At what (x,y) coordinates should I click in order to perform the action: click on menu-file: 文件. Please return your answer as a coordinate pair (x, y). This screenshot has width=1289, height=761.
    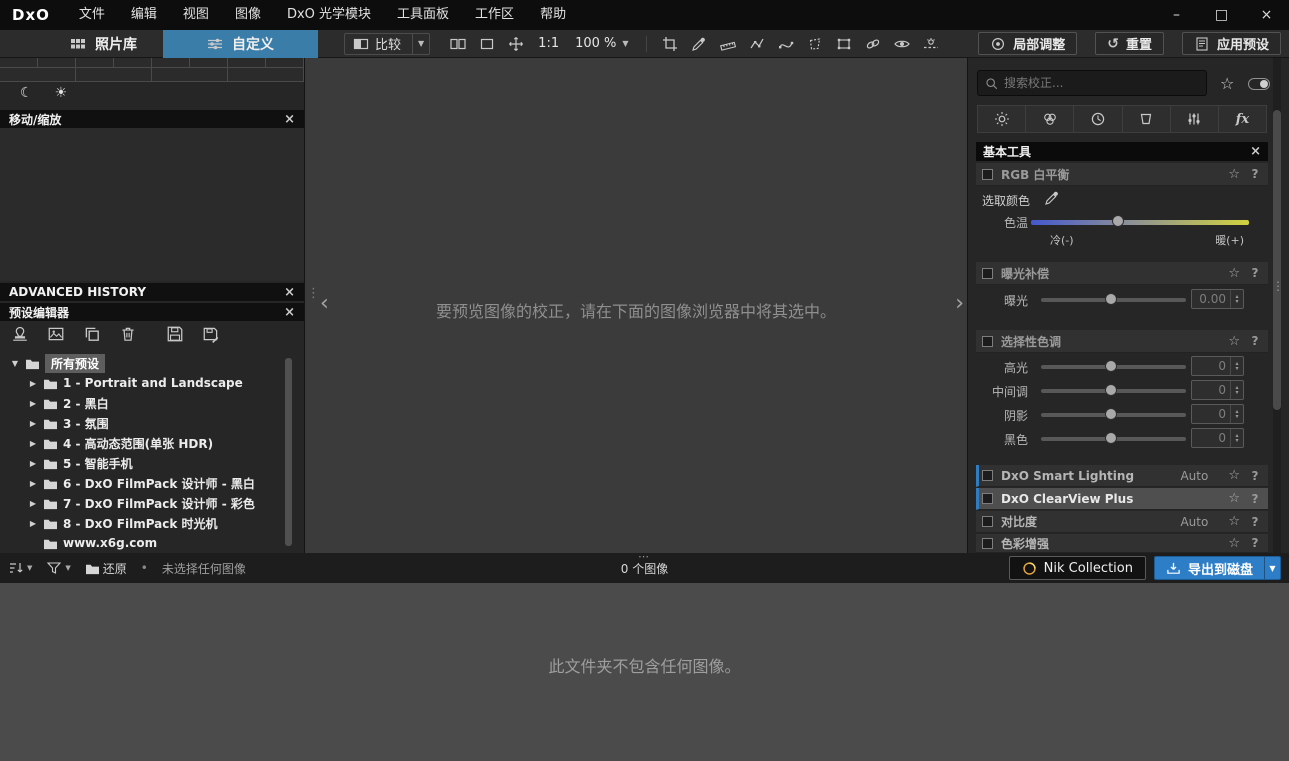
    Looking at the image, I should click on (92, 15).